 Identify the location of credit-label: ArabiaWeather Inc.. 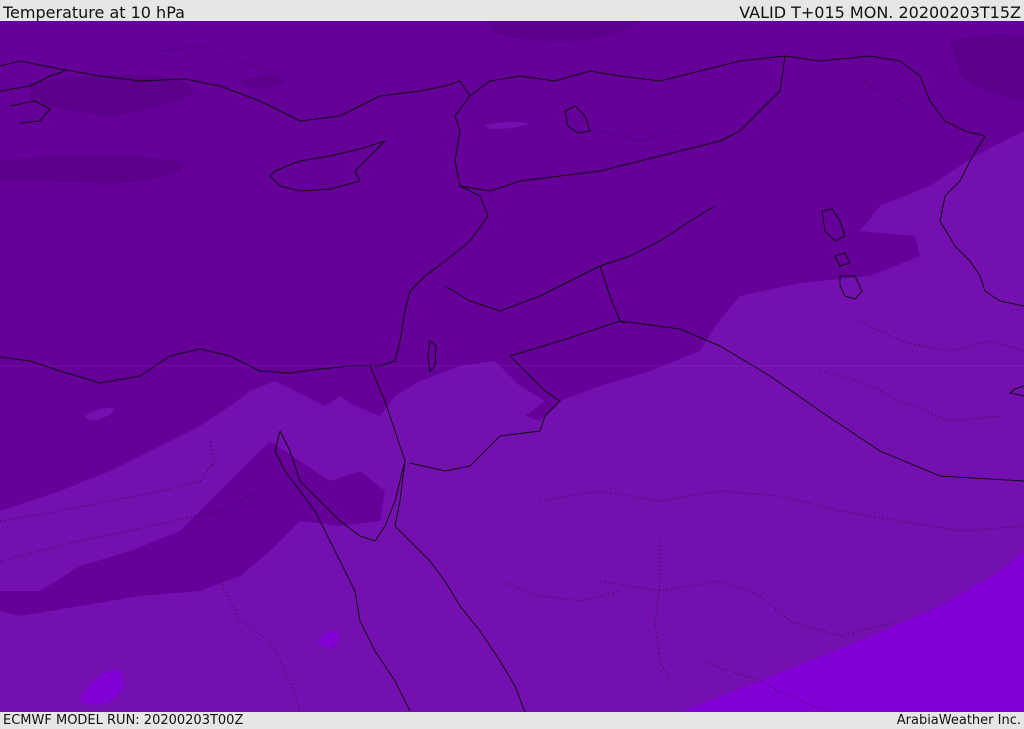
(958, 720).